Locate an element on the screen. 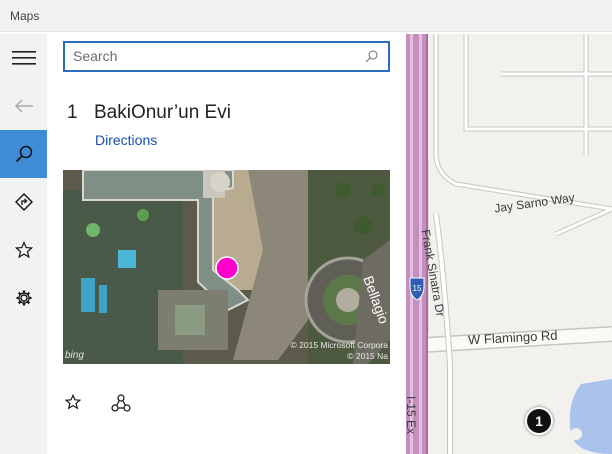 The height and width of the screenshot is (454, 612). location-marker is located at coordinates (227, 268).